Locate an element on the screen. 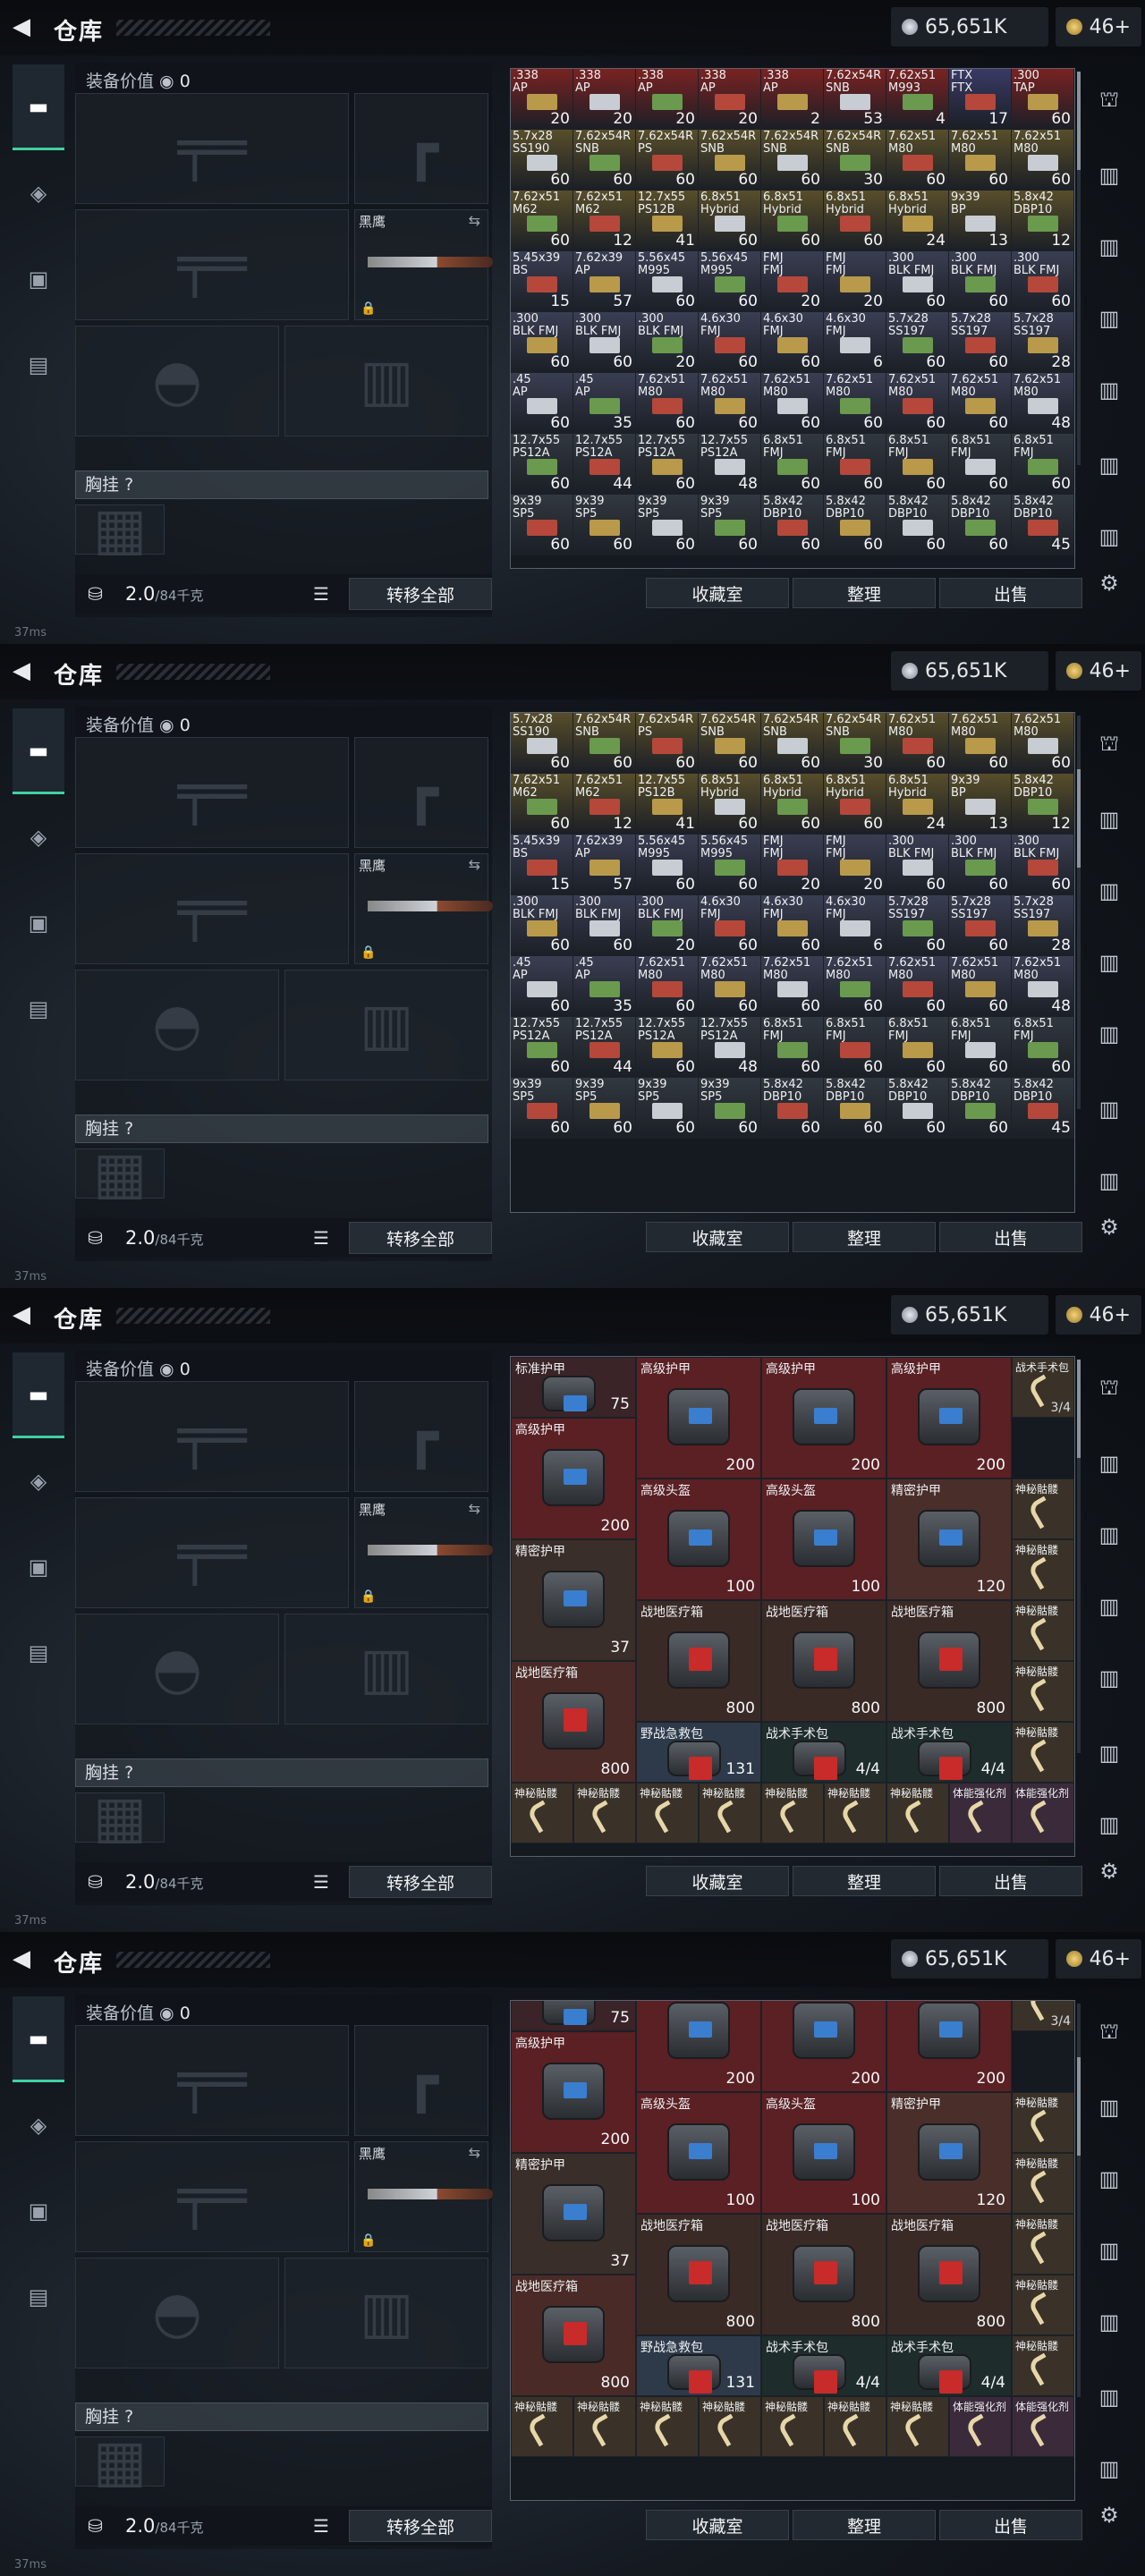  list-icon: ☰ is located at coordinates (321, 1238).